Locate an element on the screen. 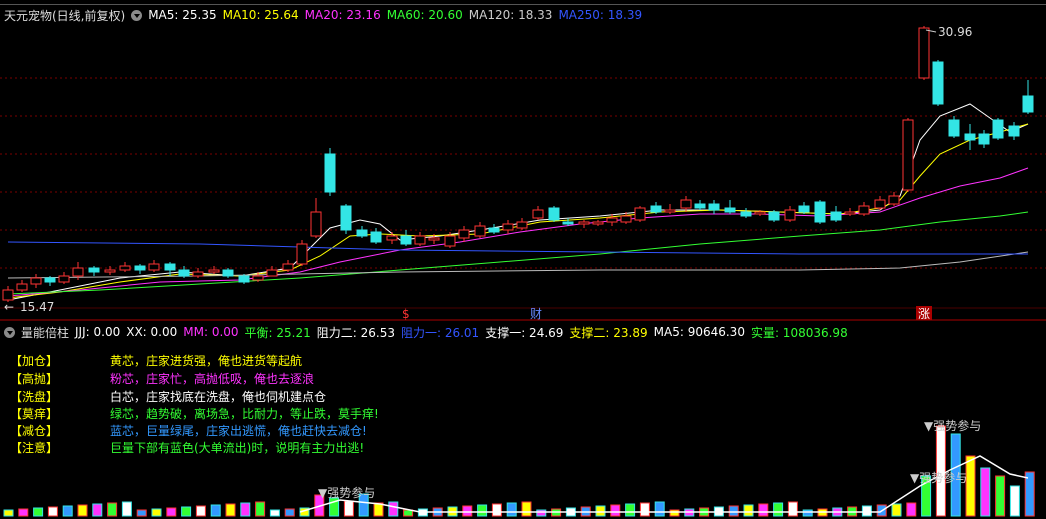 The height and width of the screenshot is (519, 1046). low-price-arrow: ← is located at coordinates (9, 307).